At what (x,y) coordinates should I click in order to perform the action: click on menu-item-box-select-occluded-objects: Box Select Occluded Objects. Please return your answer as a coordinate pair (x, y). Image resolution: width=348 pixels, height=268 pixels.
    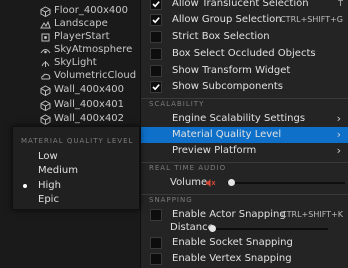
    Looking at the image, I should click on (244, 54).